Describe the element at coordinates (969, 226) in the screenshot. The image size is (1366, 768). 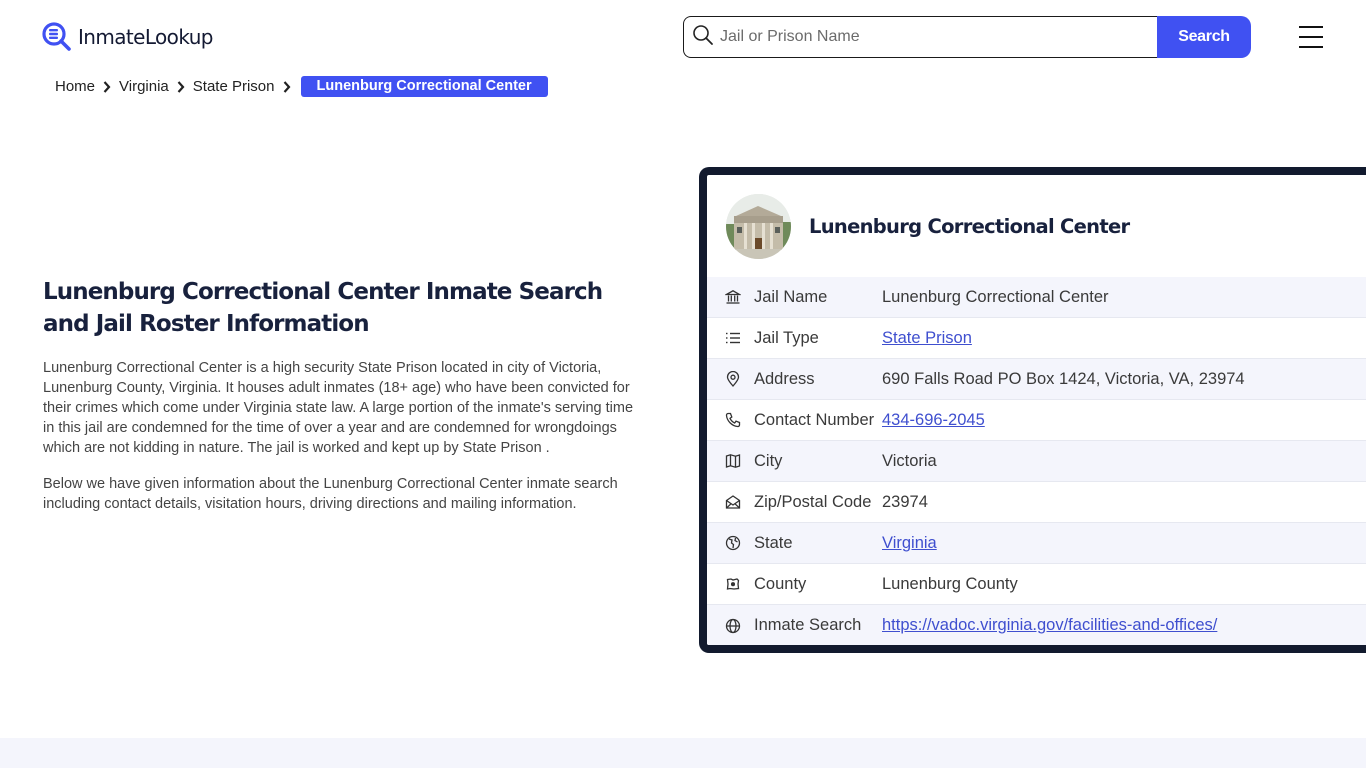
I see `card-title: Lunenburg Correctional Center` at that location.